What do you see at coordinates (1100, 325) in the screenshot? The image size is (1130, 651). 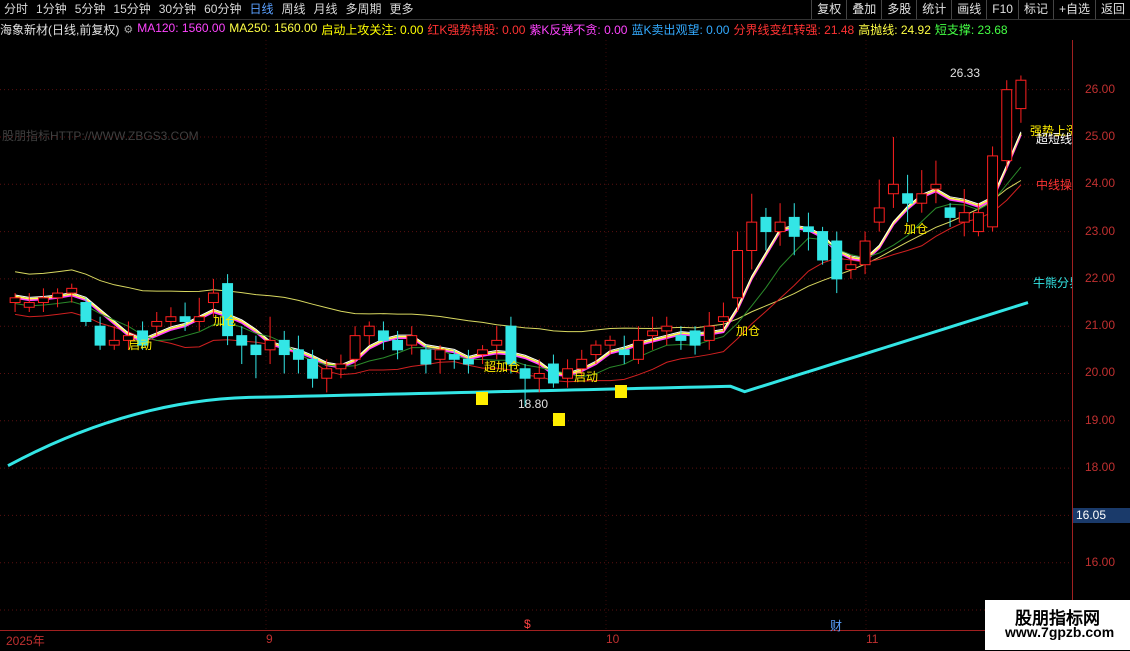 I see `price-tick: 21.00` at bounding box center [1100, 325].